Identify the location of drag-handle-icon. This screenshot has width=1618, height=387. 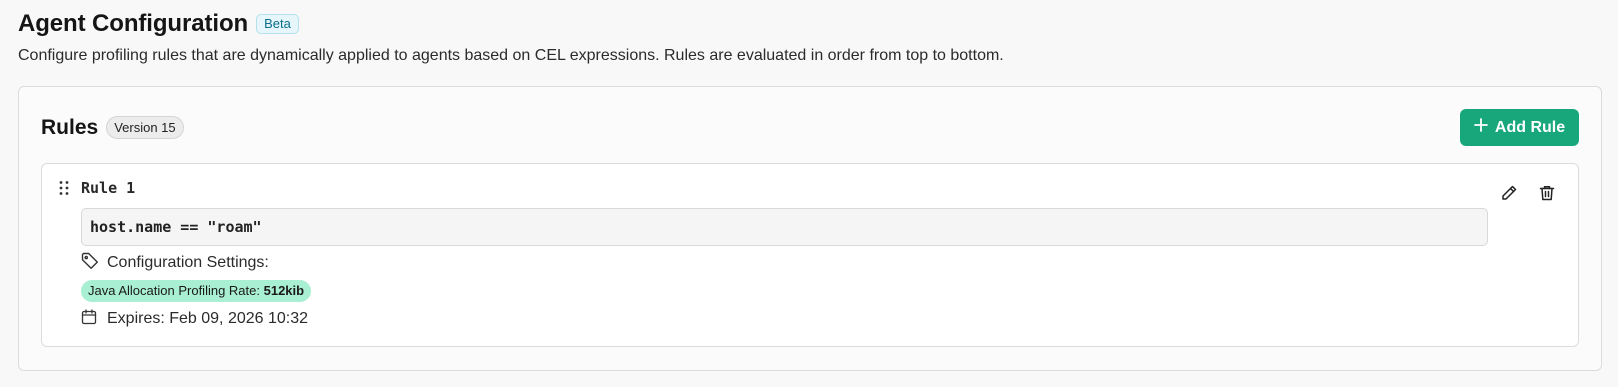
(65, 189).